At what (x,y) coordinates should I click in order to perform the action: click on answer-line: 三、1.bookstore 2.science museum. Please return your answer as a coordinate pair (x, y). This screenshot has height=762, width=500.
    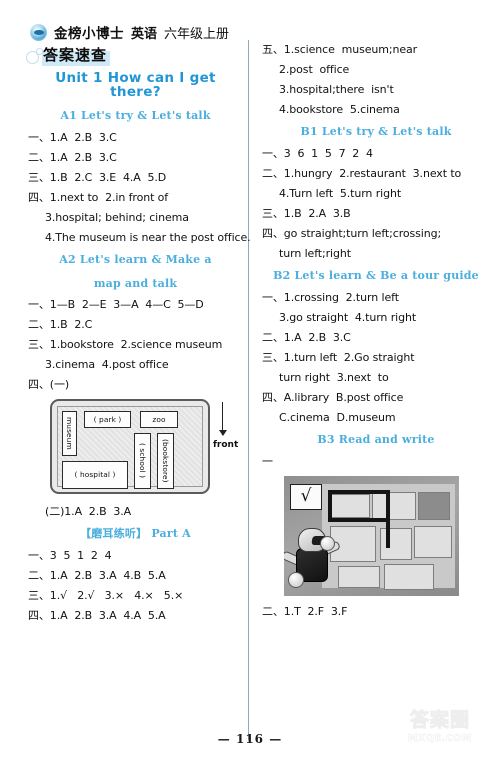
    Looking at the image, I should click on (125, 344).